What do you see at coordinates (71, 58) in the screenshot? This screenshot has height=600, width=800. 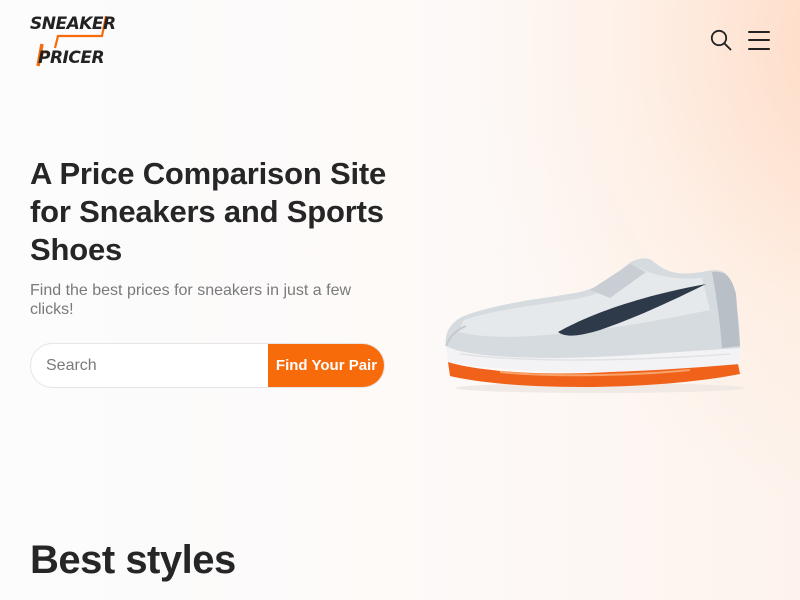 I see `logo-text-line2: PRICER` at bounding box center [71, 58].